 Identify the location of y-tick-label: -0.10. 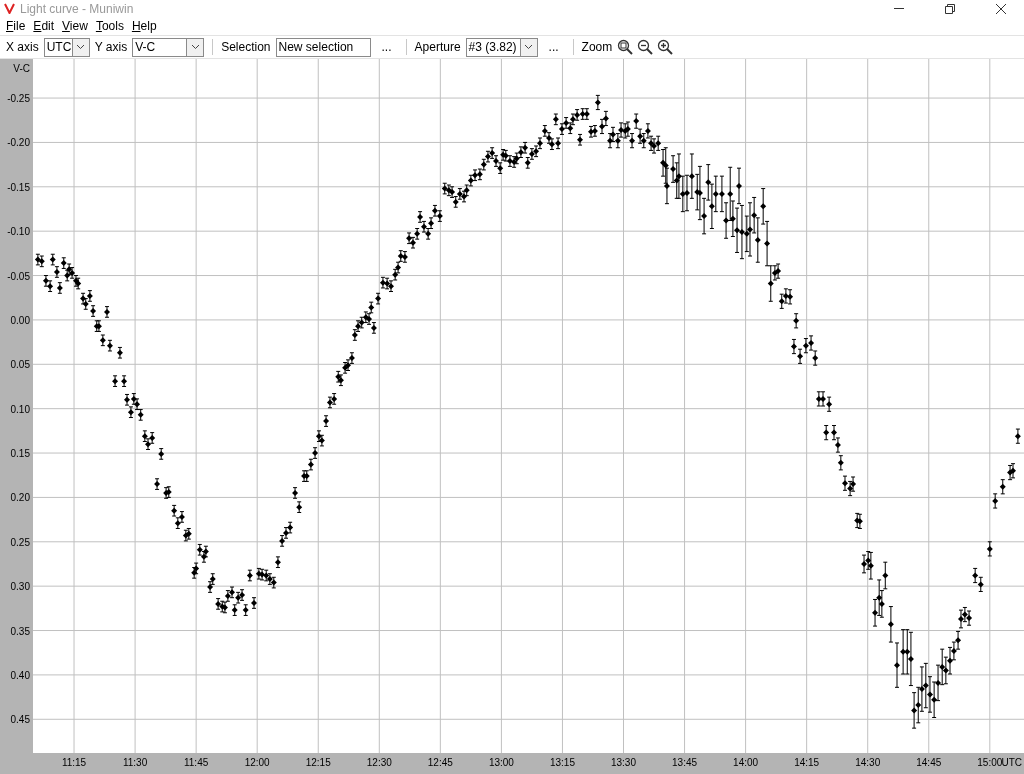
(18, 232).